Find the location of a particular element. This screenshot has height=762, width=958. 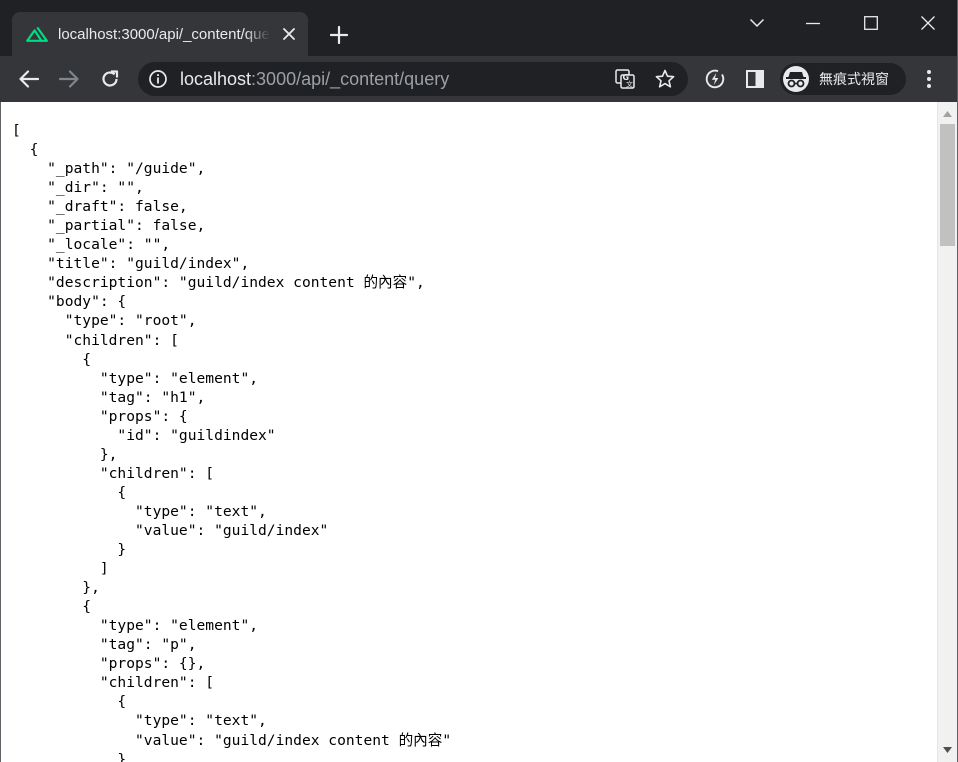

scroll-up-arrow-icon is located at coordinates (947, 114).